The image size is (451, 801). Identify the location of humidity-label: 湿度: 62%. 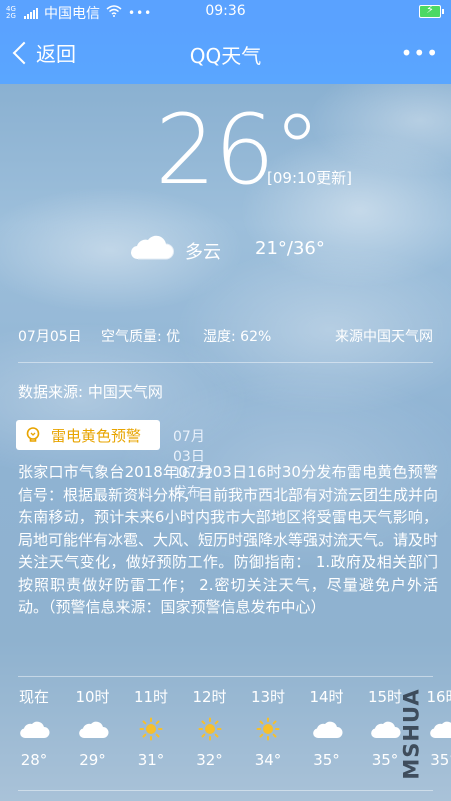
(237, 337).